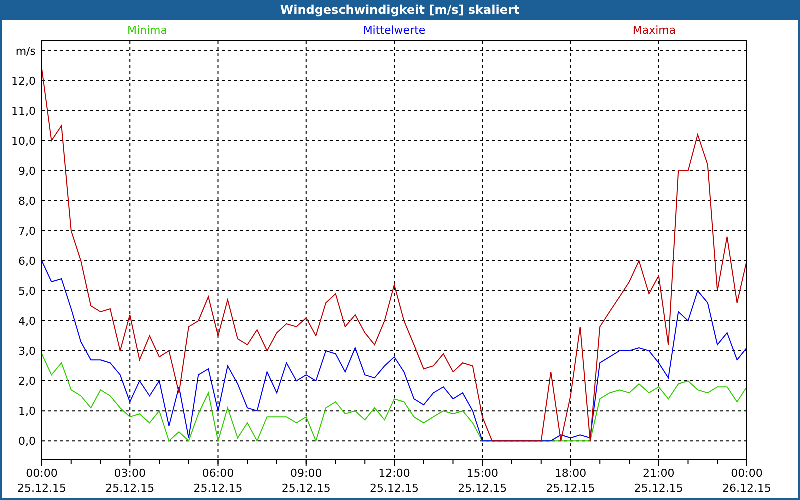 The height and width of the screenshot is (500, 800). Describe the element at coordinates (147, 30) in the screenshot. I see `legend-label: Minima` at that location.